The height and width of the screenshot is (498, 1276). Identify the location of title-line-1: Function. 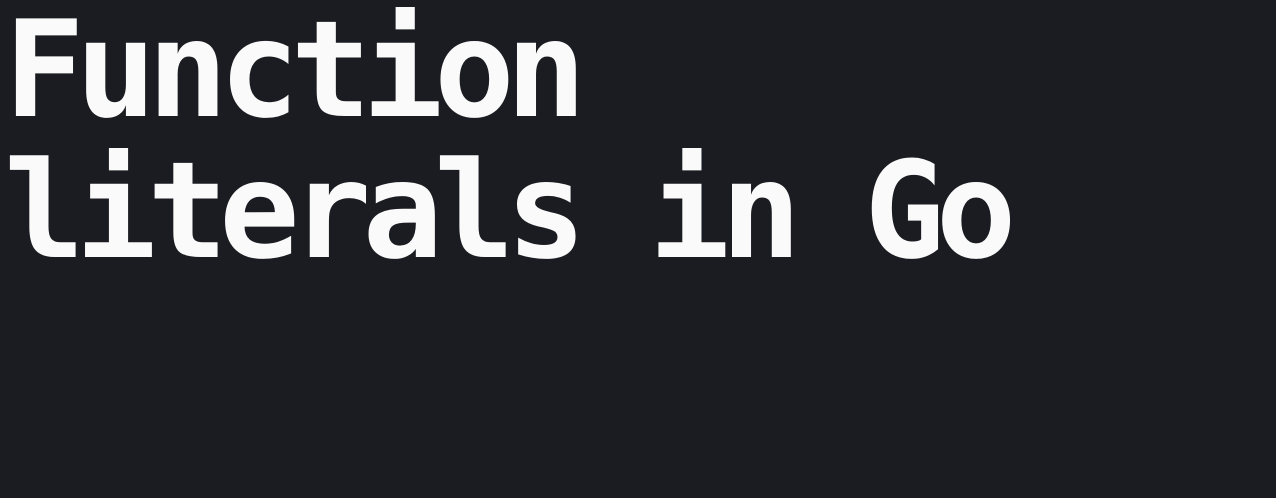
(295, 74).